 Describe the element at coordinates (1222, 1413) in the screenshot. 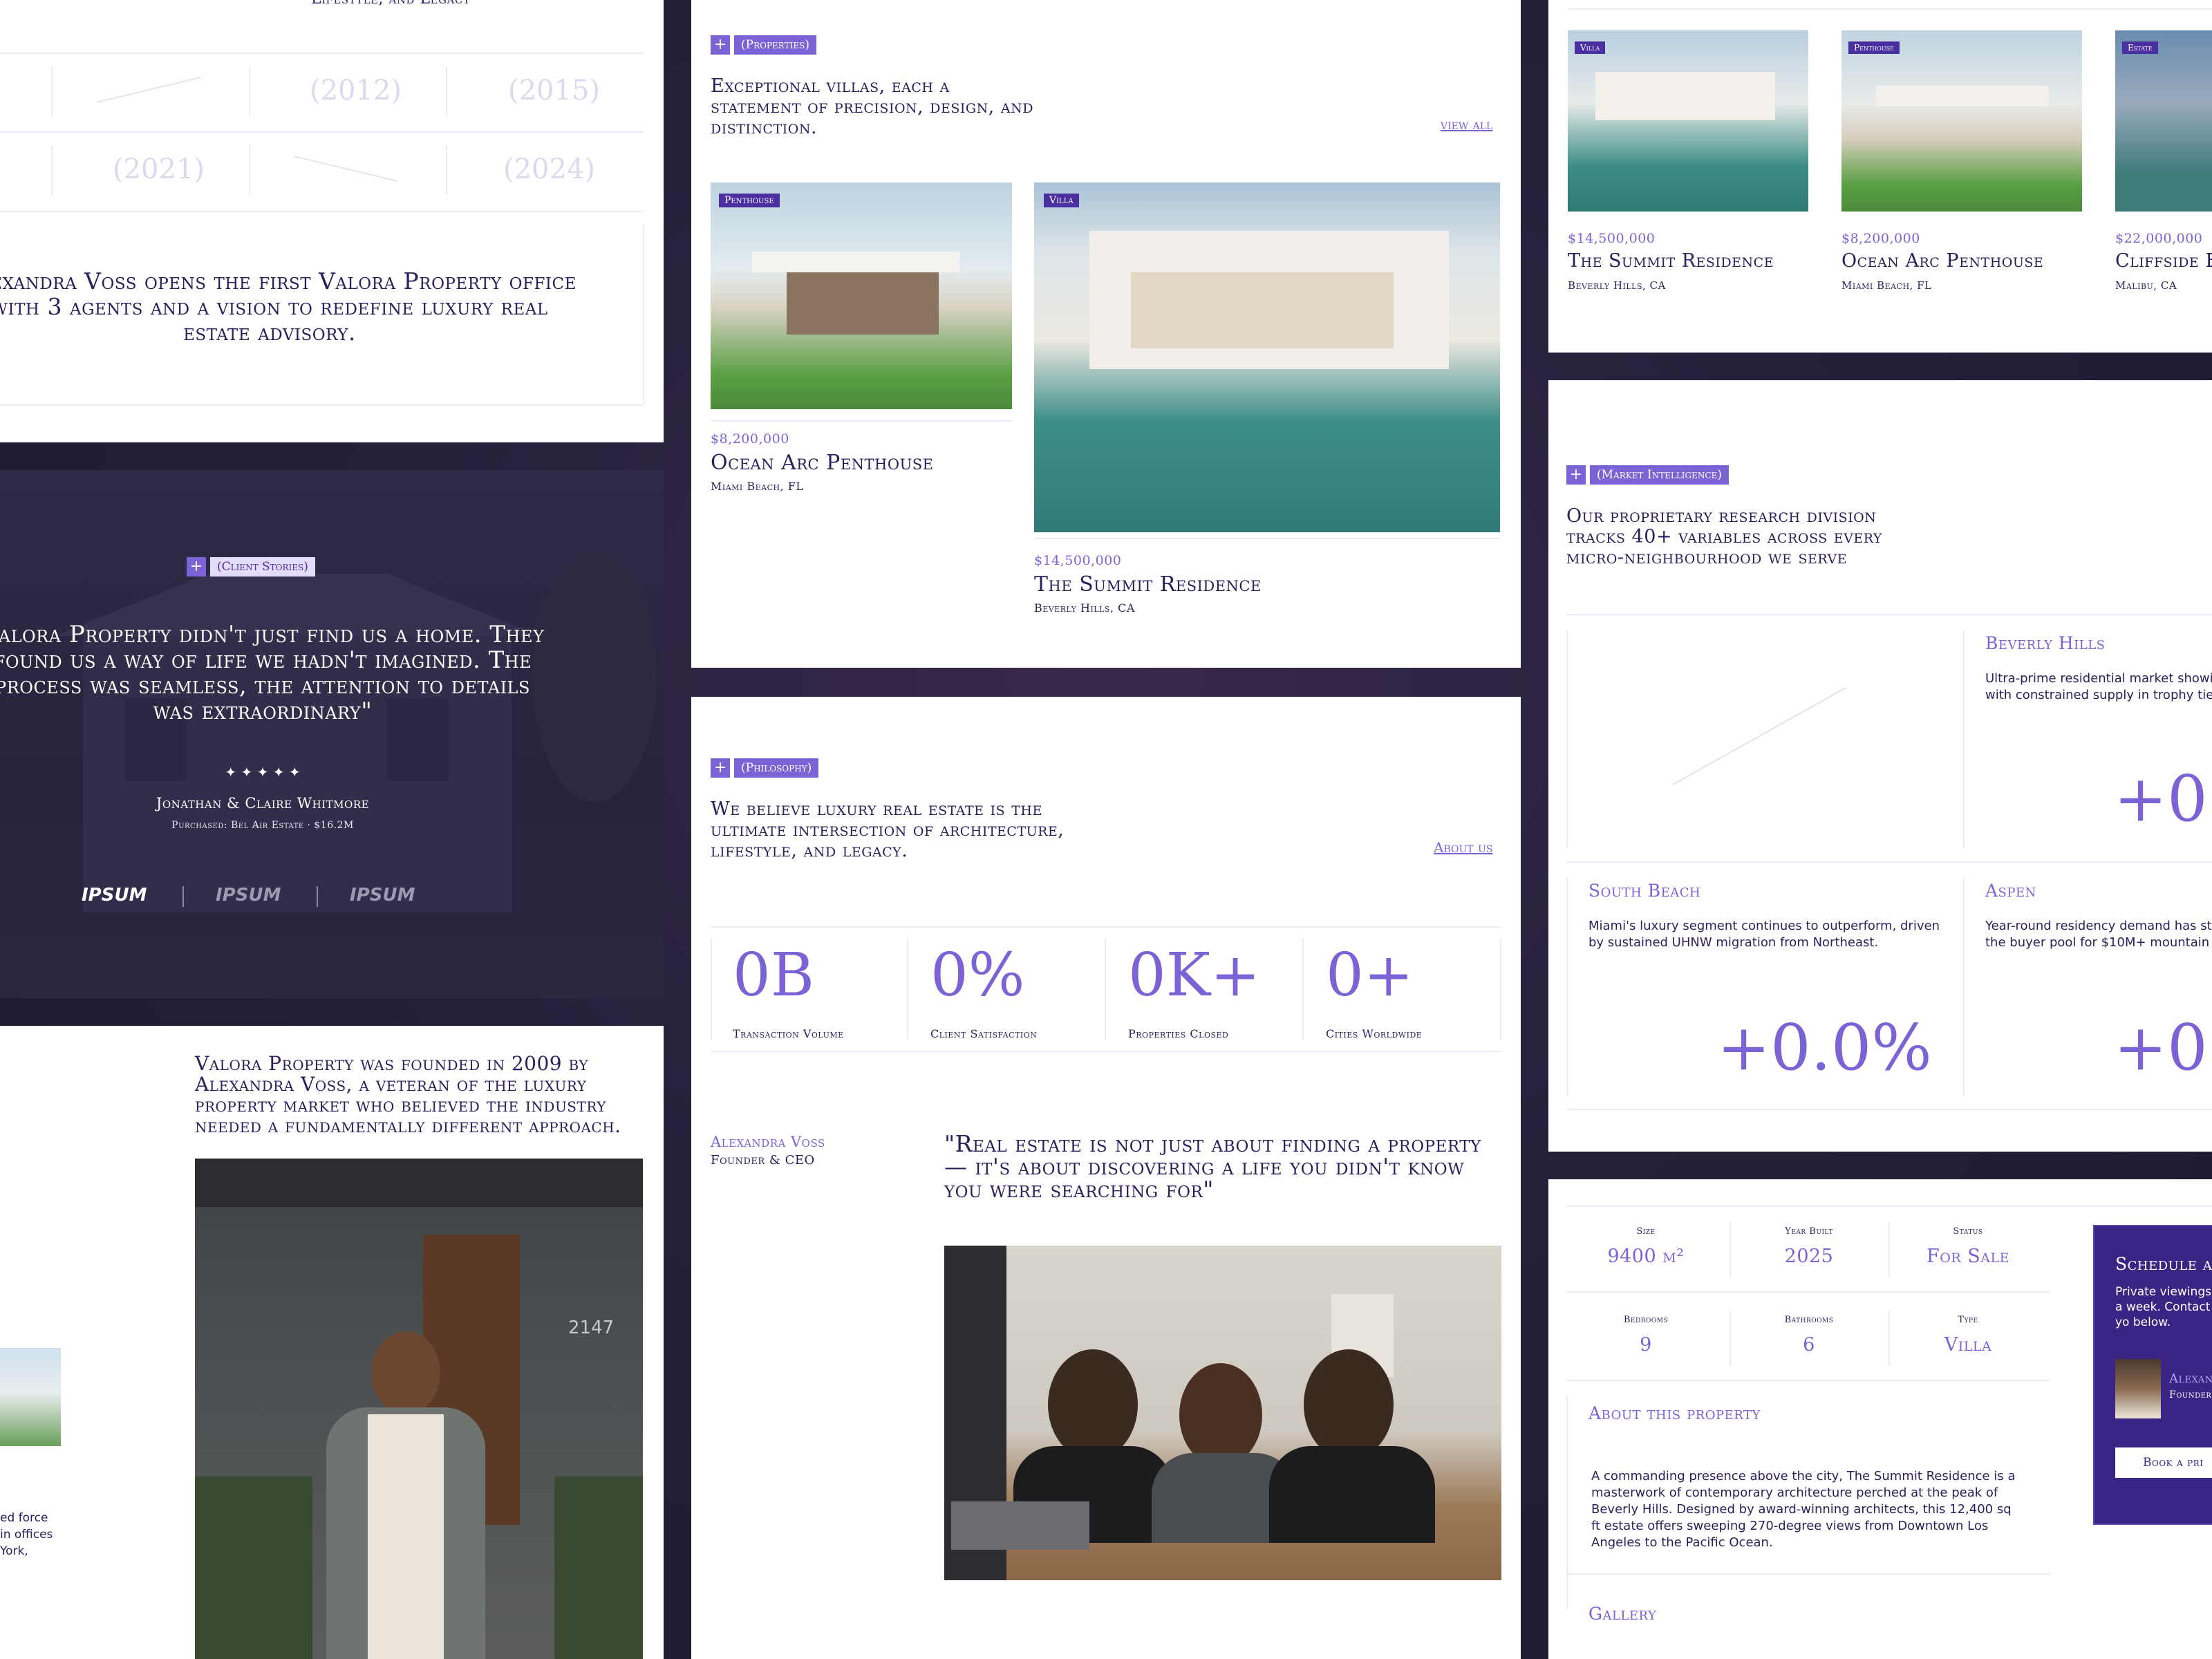

I see `team-photo` at that location.